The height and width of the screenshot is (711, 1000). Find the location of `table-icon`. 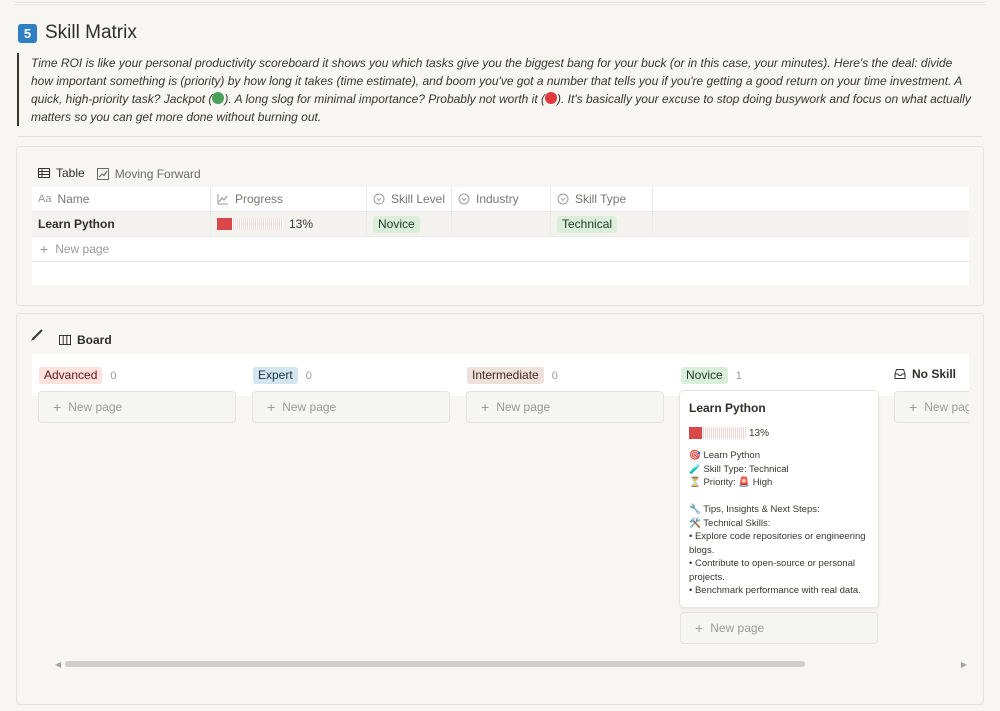

table-icon is located at coordinates (44, 173).